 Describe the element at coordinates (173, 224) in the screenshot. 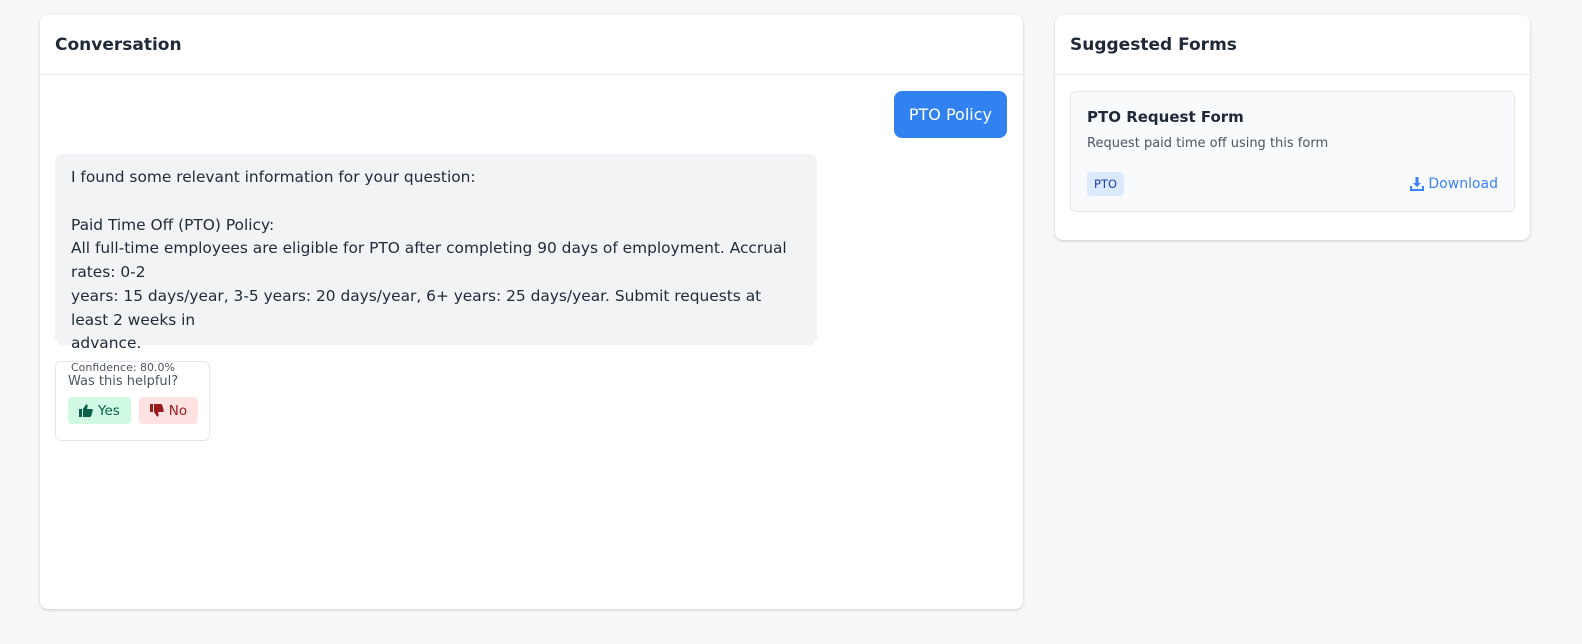

I see `bot-message-heading: Paid Time Off (PTO) Policy:` at that location.